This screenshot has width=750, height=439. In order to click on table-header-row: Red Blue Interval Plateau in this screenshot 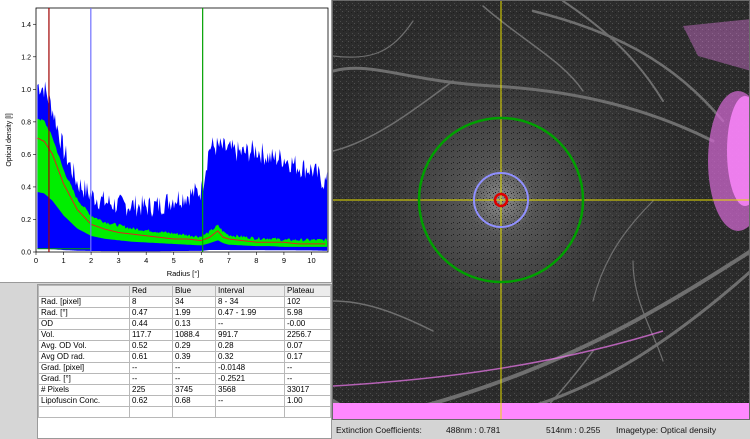, I will do `click(184, 291)`.